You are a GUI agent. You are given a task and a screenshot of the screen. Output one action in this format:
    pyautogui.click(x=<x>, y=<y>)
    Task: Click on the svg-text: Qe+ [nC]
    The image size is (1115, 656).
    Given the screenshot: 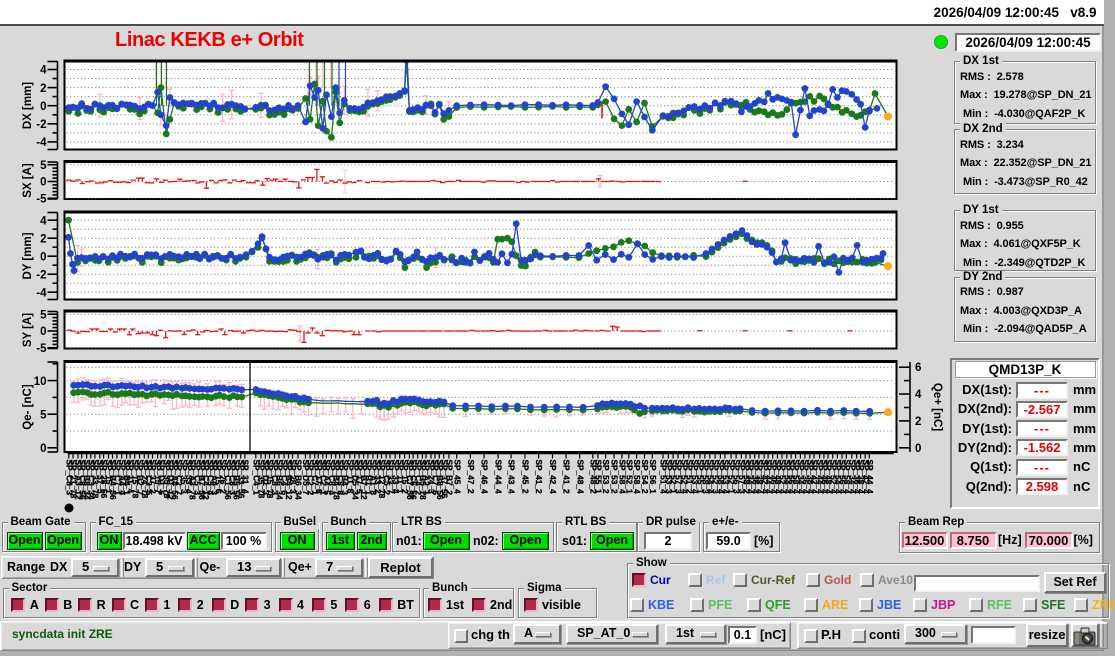 What is the action you would take?
    pyautogui.click(x=937, y=407)
    